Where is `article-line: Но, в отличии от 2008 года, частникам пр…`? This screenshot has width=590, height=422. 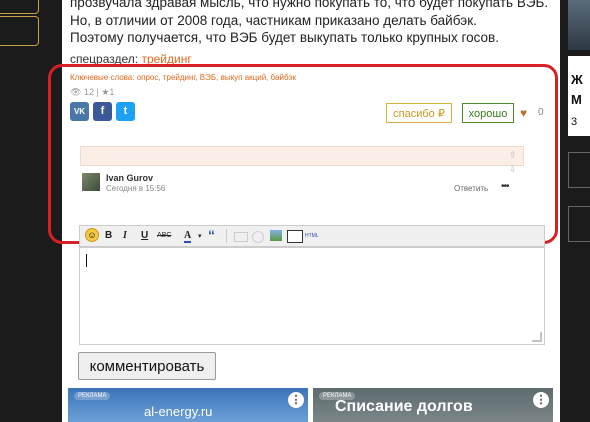
article-line: Но, в отличии от 2008 года, частникам пр… is located at coordinates (273, 20).